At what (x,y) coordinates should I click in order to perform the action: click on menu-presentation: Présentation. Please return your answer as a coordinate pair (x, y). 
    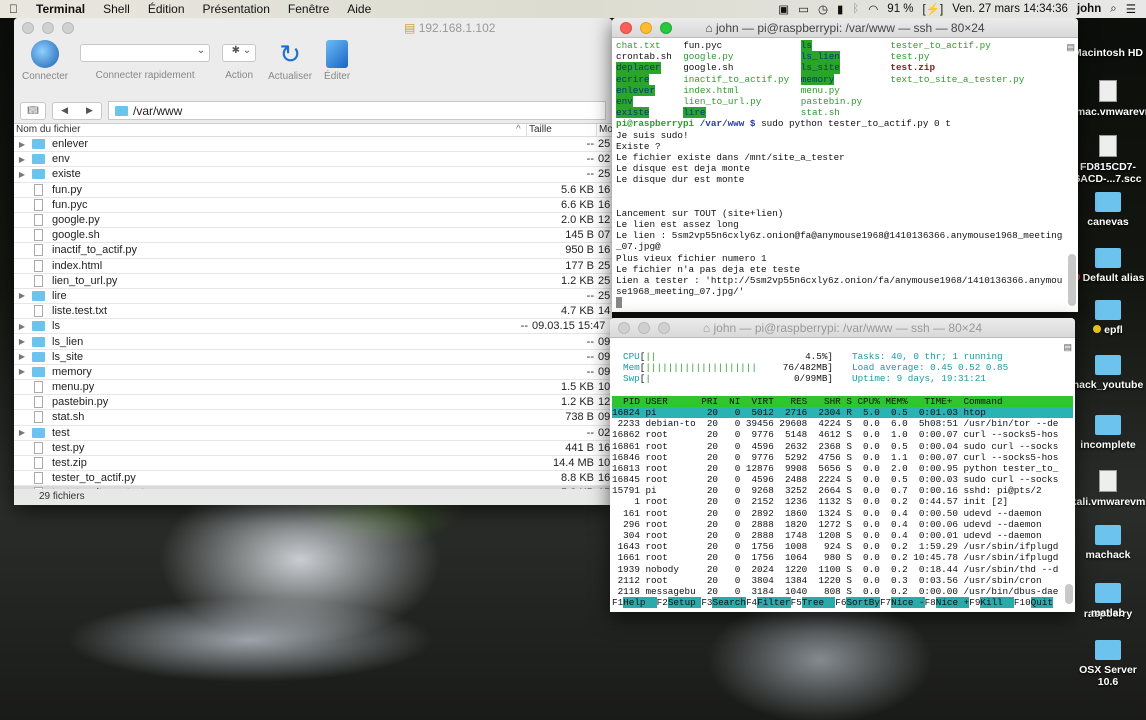
    Looking at the image, I should click on (236, 9).